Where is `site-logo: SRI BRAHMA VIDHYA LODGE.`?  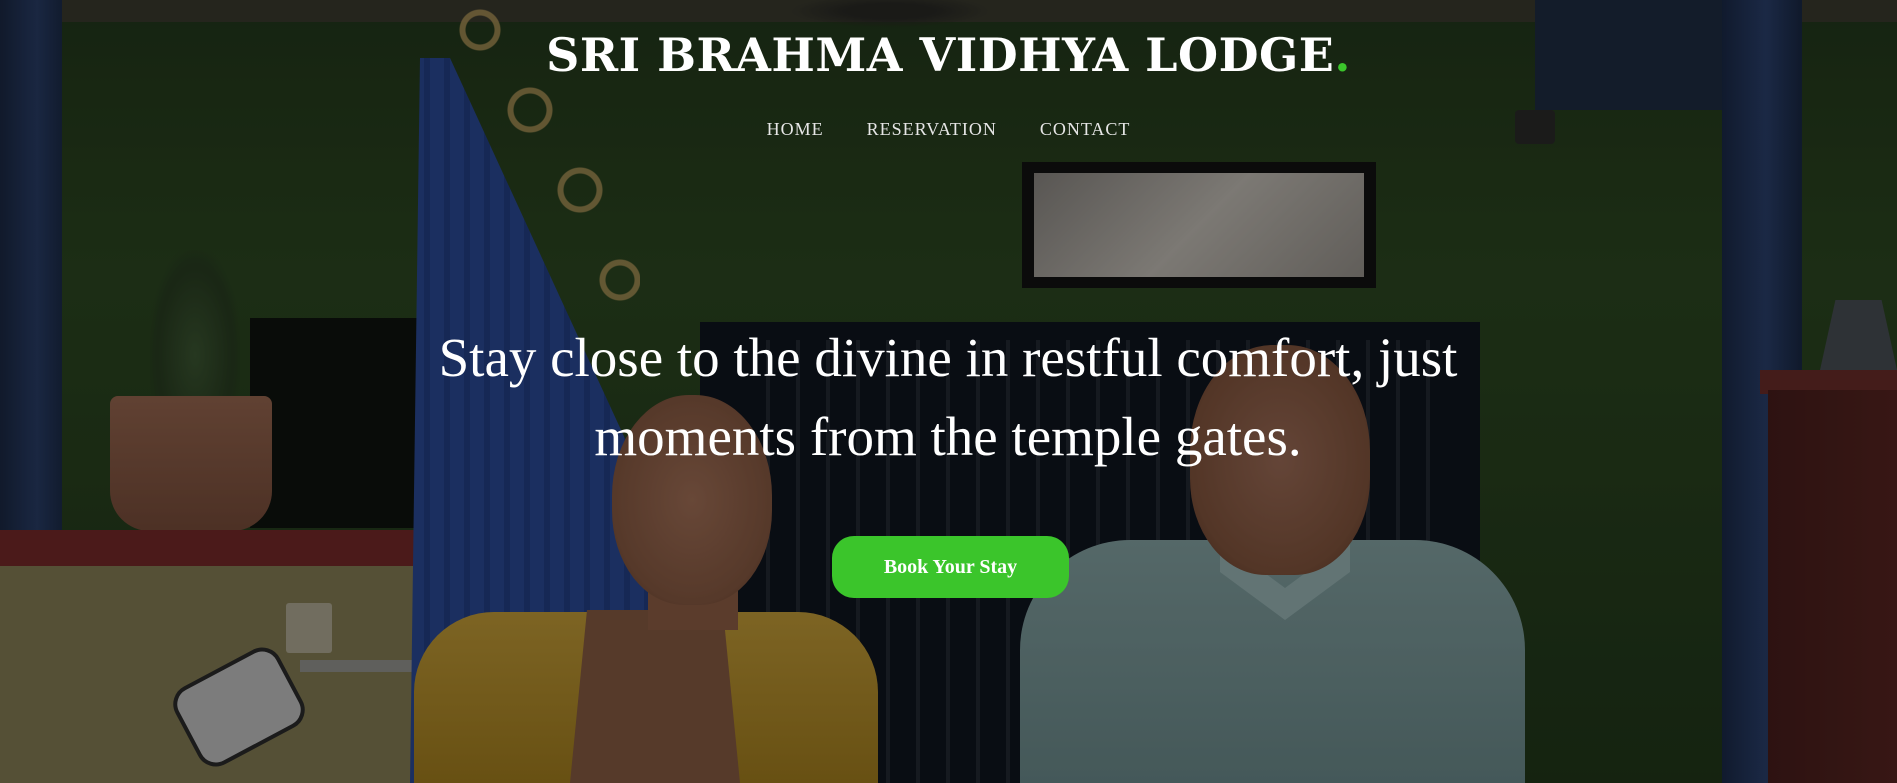
site-logo: SRI BRAHMA VIDHYA LODGE. is located at coordinates (948, 55).